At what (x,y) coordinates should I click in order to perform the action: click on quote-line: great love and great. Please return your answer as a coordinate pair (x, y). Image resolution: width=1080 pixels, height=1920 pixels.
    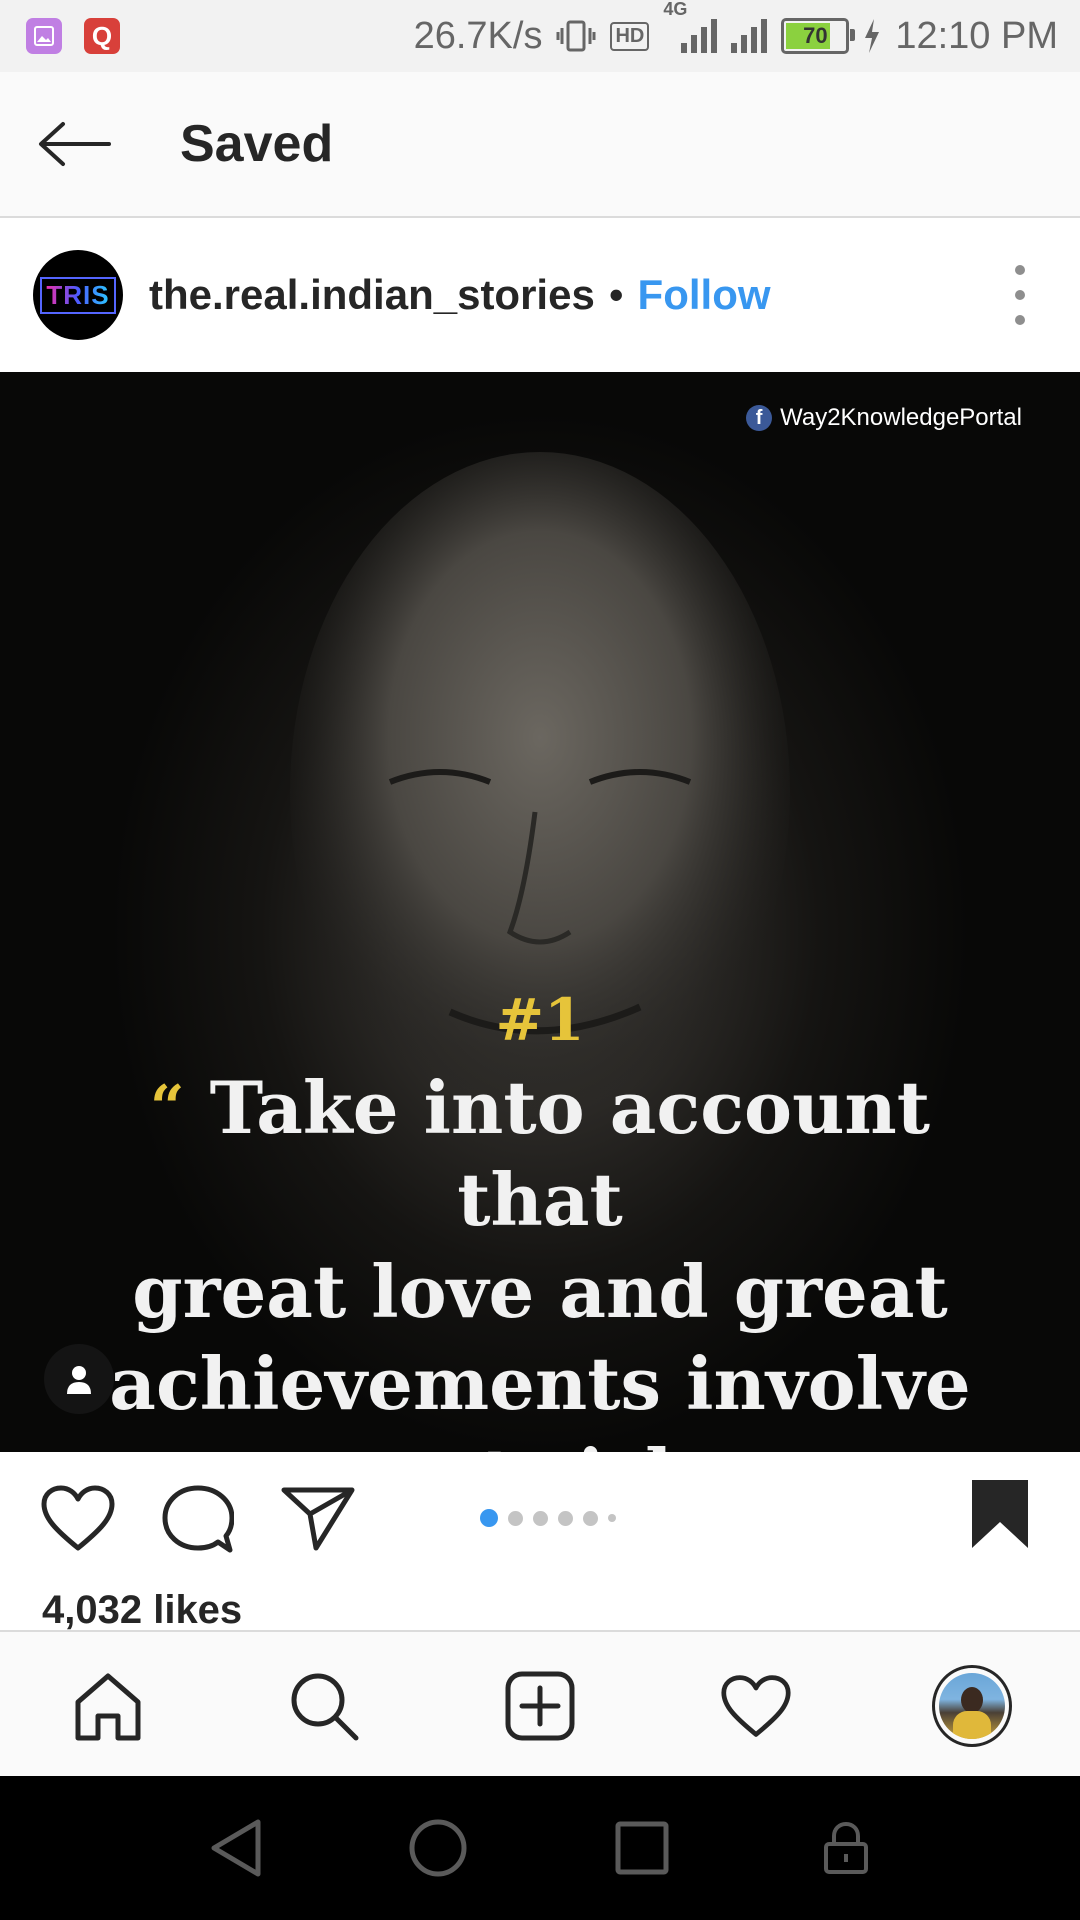
    Looking at the image, I should click on (540, 1291).